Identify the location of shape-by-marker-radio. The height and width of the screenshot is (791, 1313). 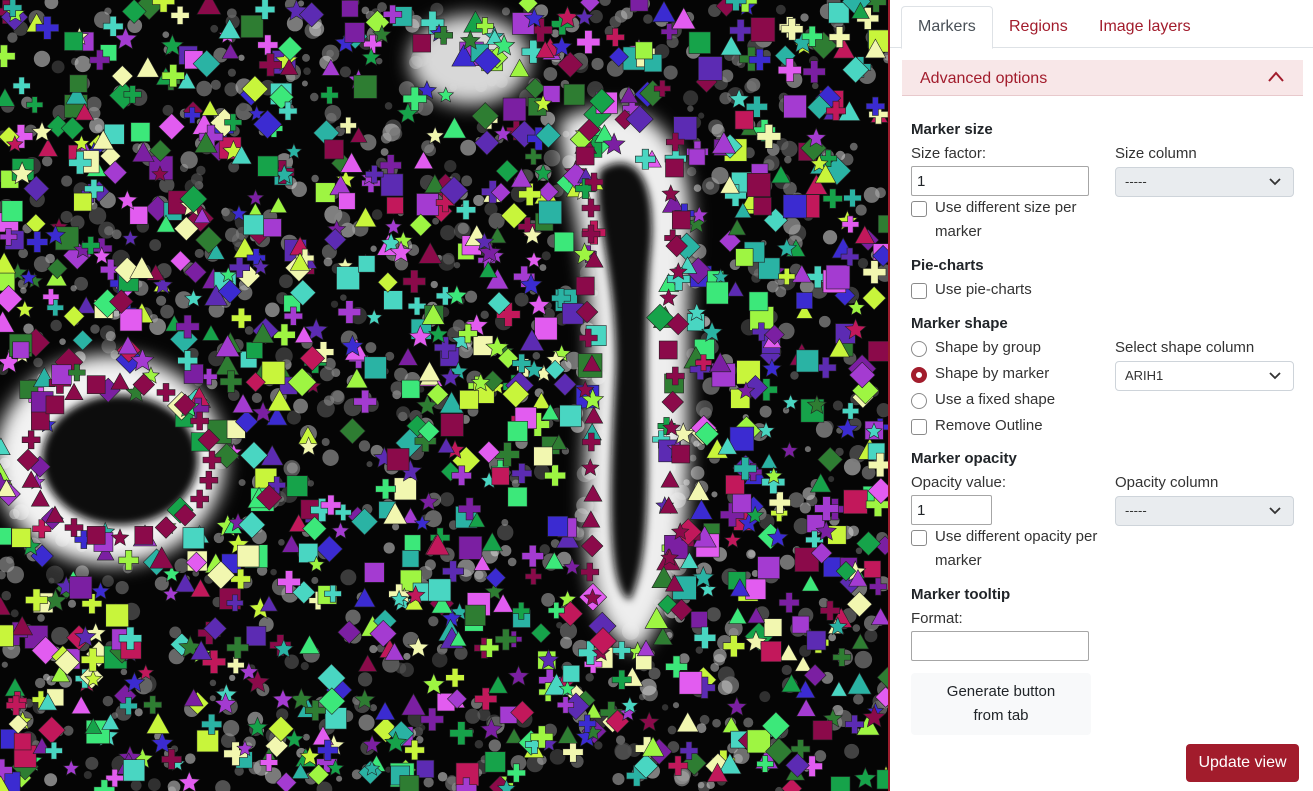
(919, 375).